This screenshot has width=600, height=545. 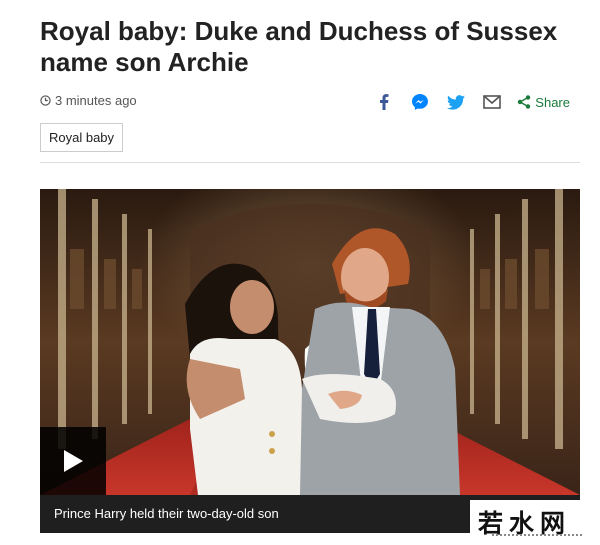 What do you see at coordinates (420, 102) in the screenshot?
I see `messenger-icon` at bounding box center [420, 102].